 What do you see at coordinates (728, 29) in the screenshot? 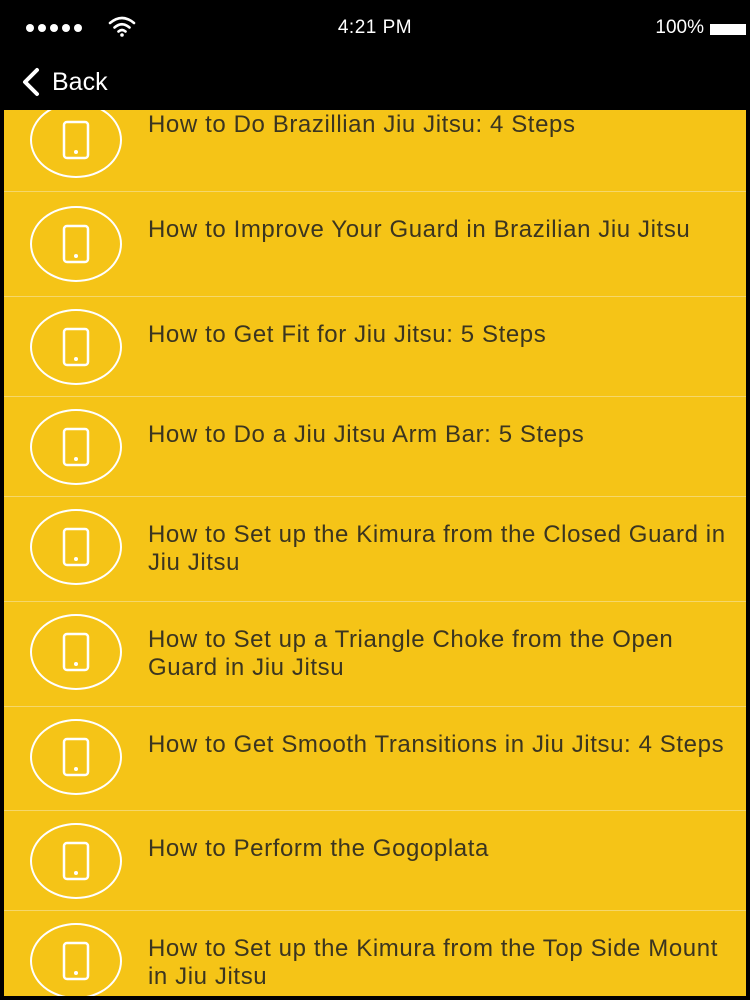
I see `battery-icon` at bounding box center [728, 29].